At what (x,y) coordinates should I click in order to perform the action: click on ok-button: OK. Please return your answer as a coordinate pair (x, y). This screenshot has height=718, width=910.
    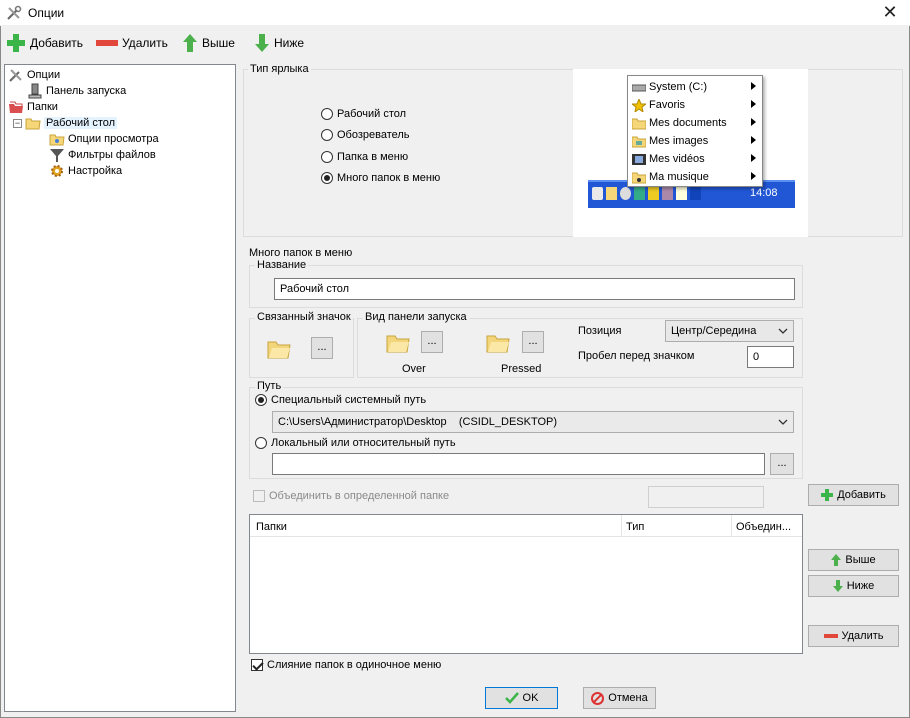
    Looking at the image, I should click on (521, 698).